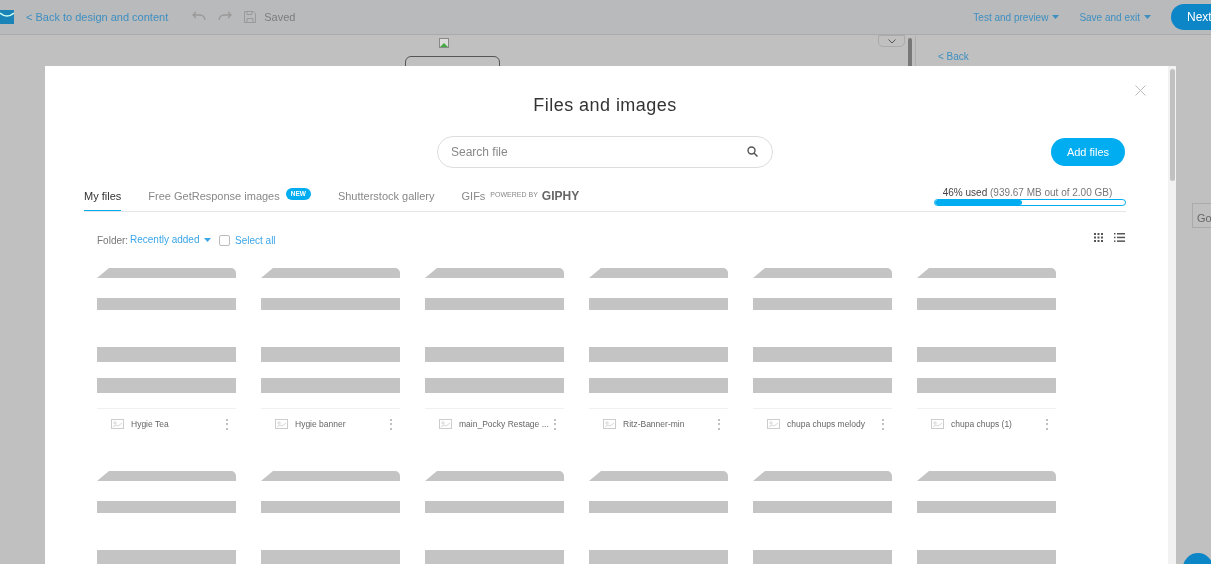  What do you see at coordinates (444, 43) in the screenshot?
I see `broken-image-icon` at bounding box center [444, 43].